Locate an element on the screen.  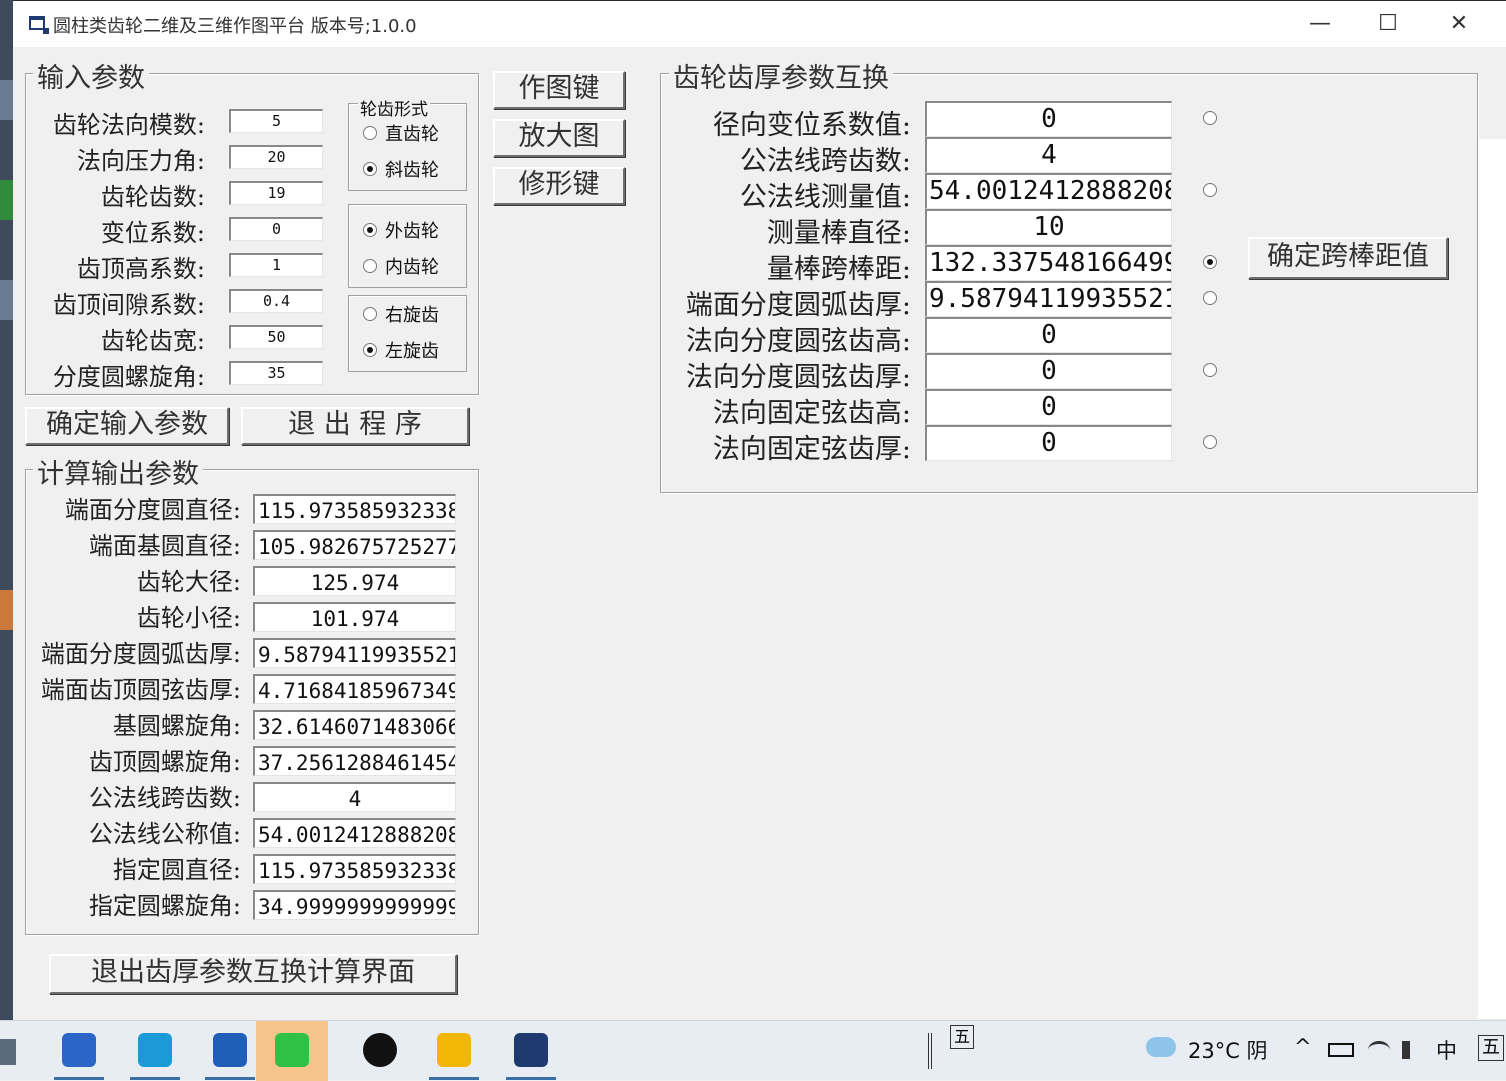
exchange-label: 法向分度圆弦齿厚: is located at coordinates (798, 377).